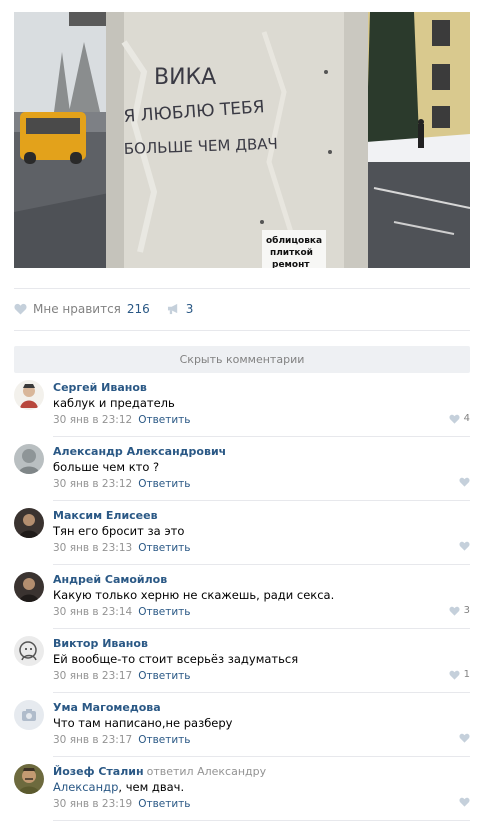 This screenshot has height=828, width=488. I want to click on comment-text-line: Ей вообще-то стоит всерьёз задуматься, so click(261, 659).